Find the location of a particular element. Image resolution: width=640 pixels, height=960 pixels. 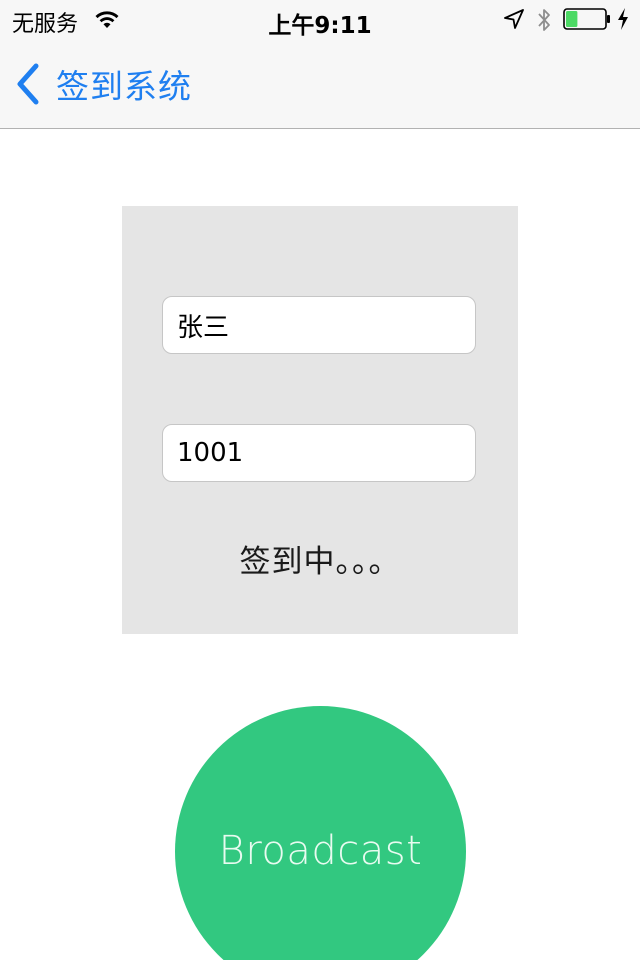

navigation-bar: 签到系统 is located at coordinates (320, 84).